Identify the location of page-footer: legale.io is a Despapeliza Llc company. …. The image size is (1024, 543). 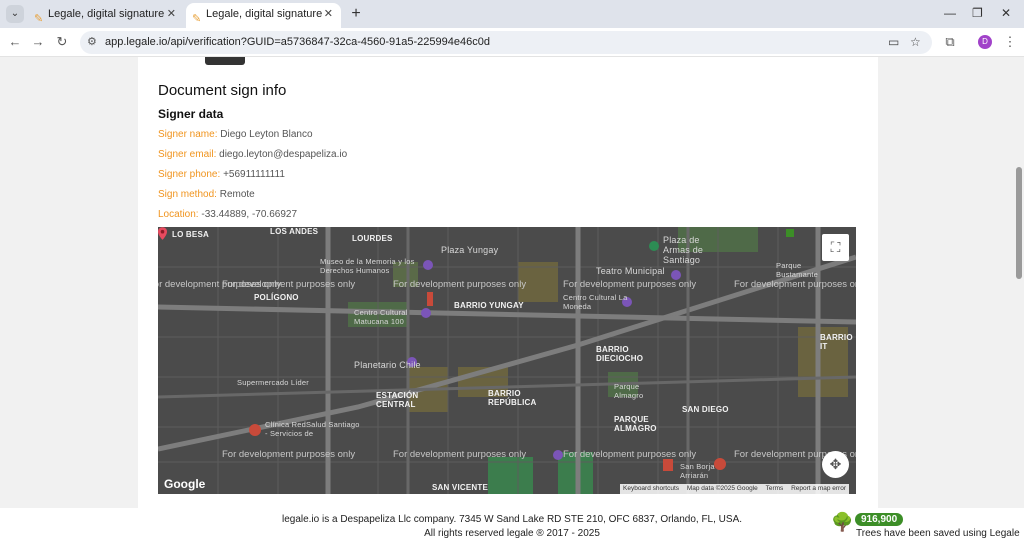
(512, 525).